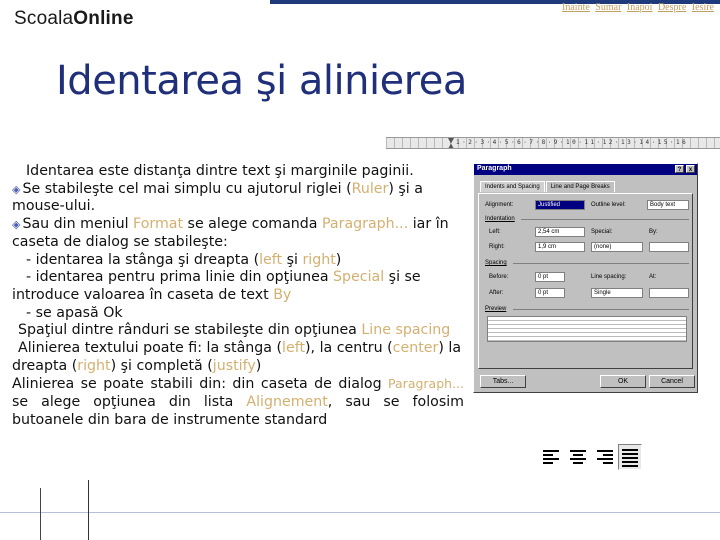 Image resolution: width=720 pixels, height=540 pixels. What do you see at coordinates (653, 277) in the screenshot?
I see `at-label: At:` at bounding box center [653, 277].